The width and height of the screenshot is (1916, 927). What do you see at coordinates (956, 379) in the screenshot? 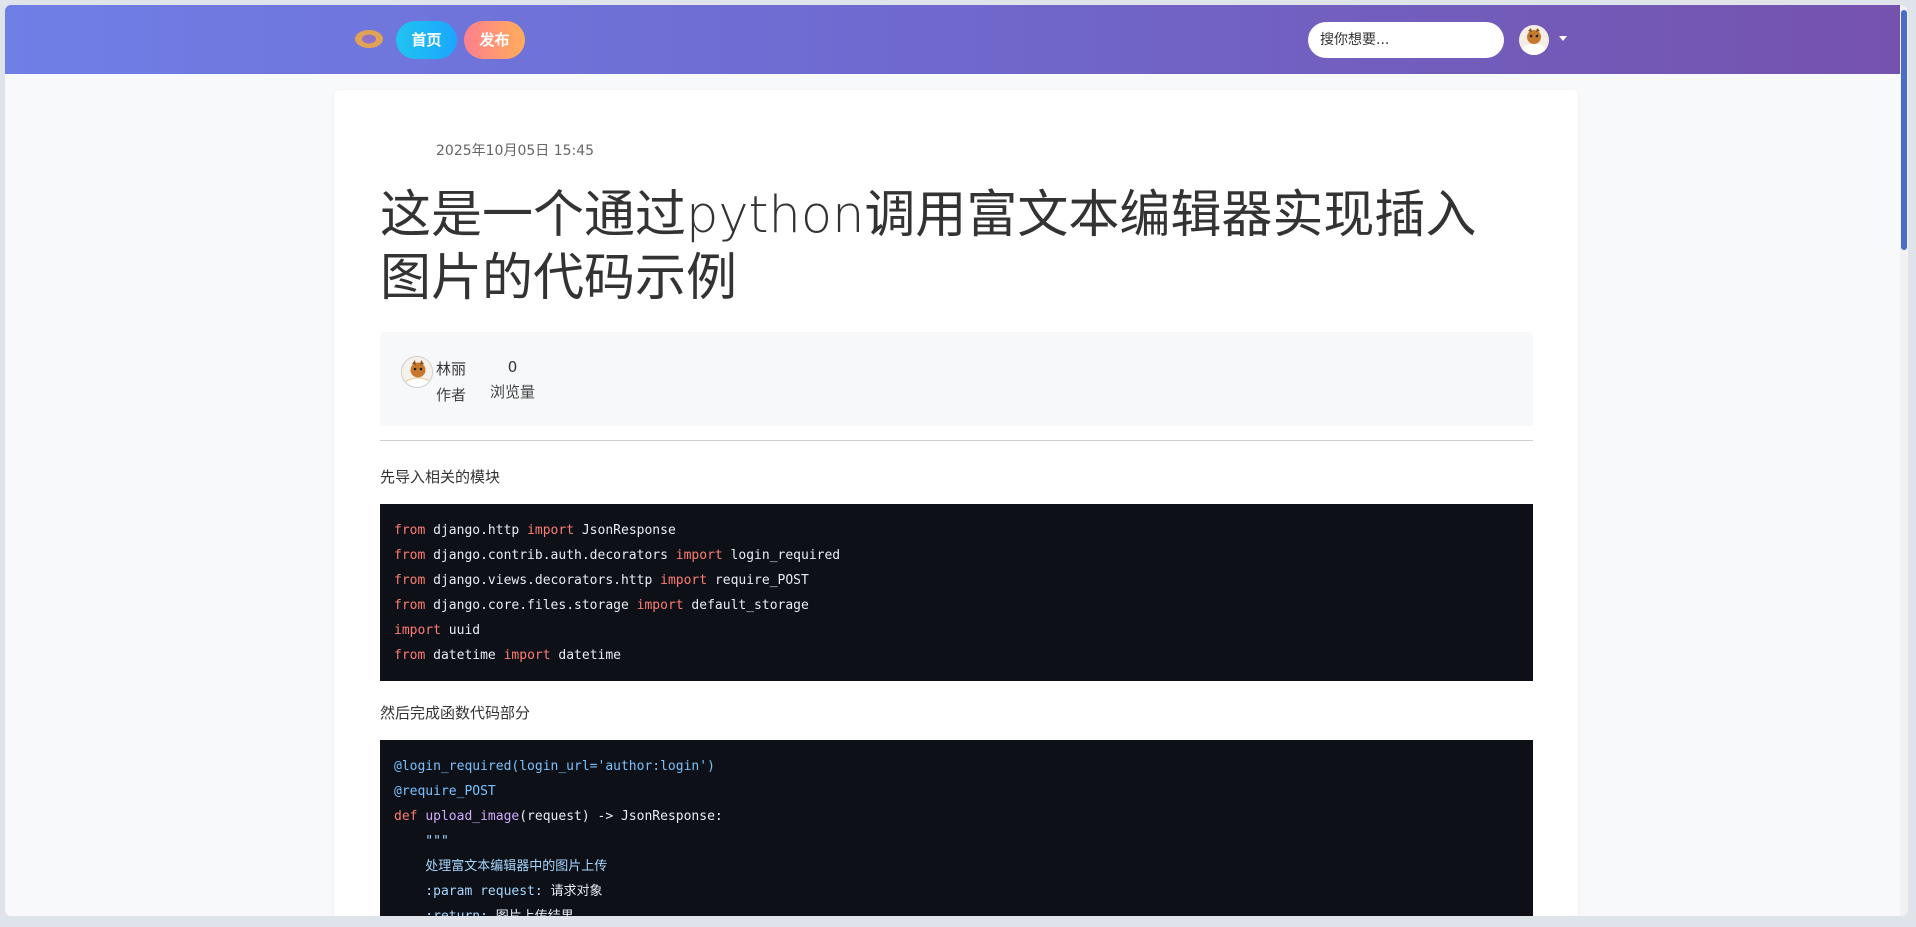
I see `article-meta-panel: 林丽 作者 0 浏览量` at bounding box center [956, 379].